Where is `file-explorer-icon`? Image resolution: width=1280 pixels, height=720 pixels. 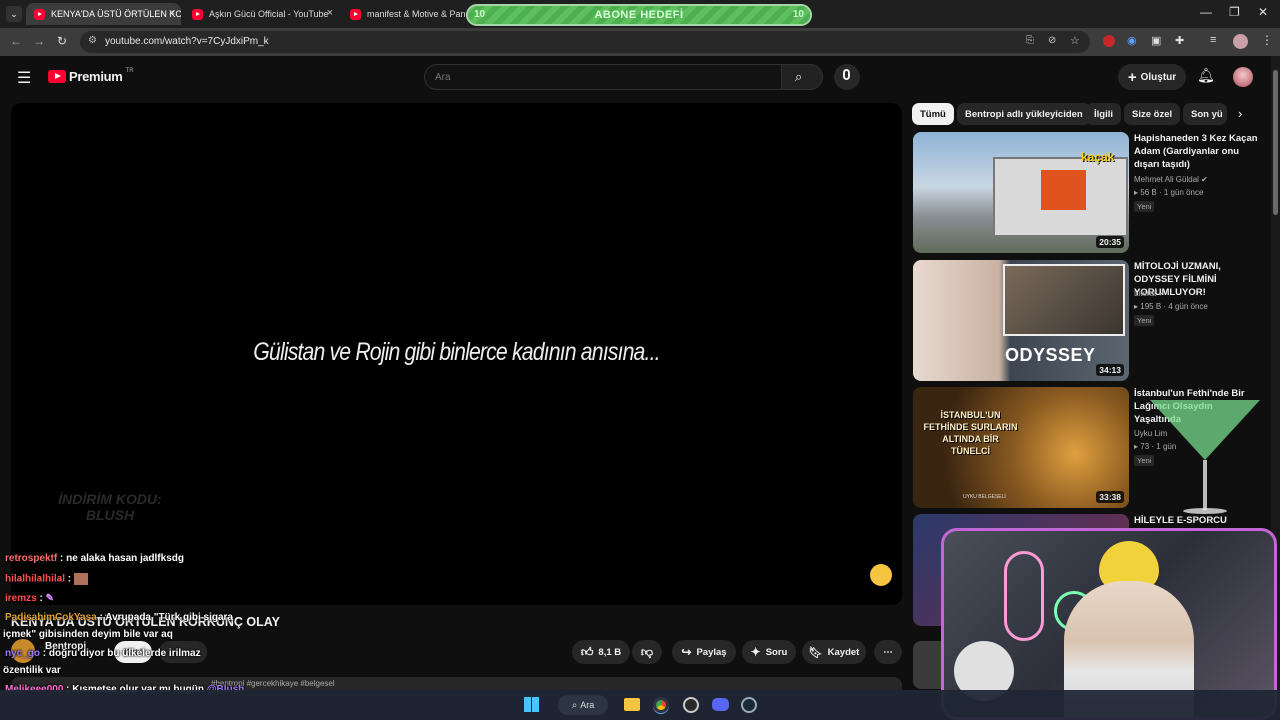 file-explorer-icon is located at coordinates (632, 704).